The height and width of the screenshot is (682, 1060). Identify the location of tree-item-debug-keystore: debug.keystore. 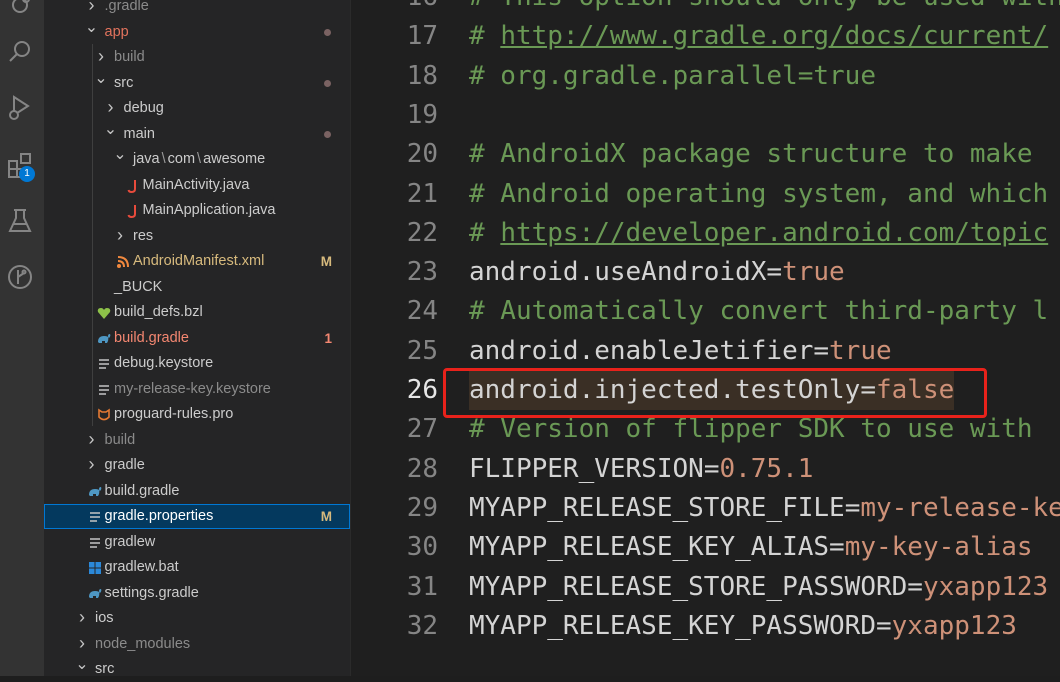
(197, 363).